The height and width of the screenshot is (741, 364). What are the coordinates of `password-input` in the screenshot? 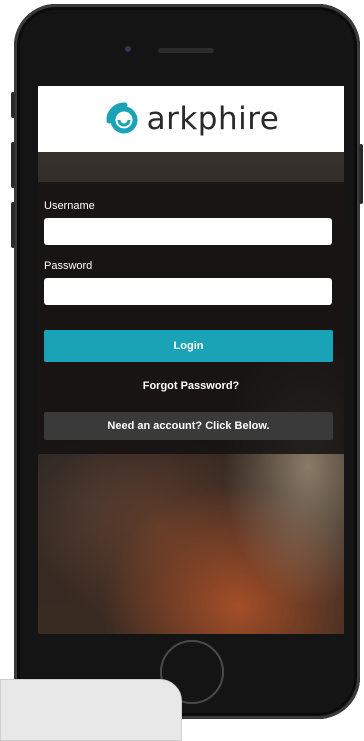 It's located at (188, 291).